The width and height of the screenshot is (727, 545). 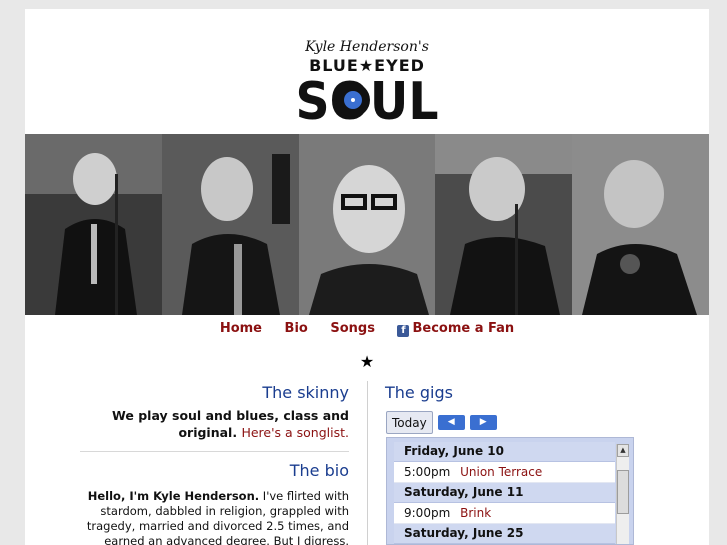 I want to click on nav-bio: Bio, so click(x=296, y=328).